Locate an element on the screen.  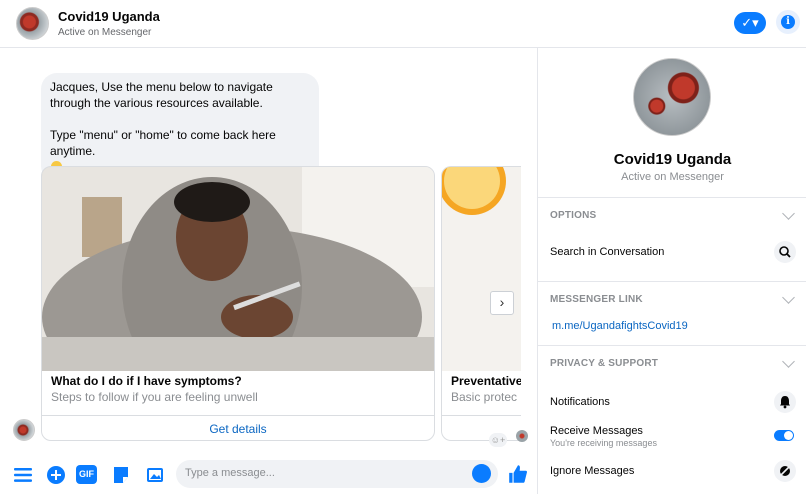
gif-icon: GIF is located at coordinates (86, 474).